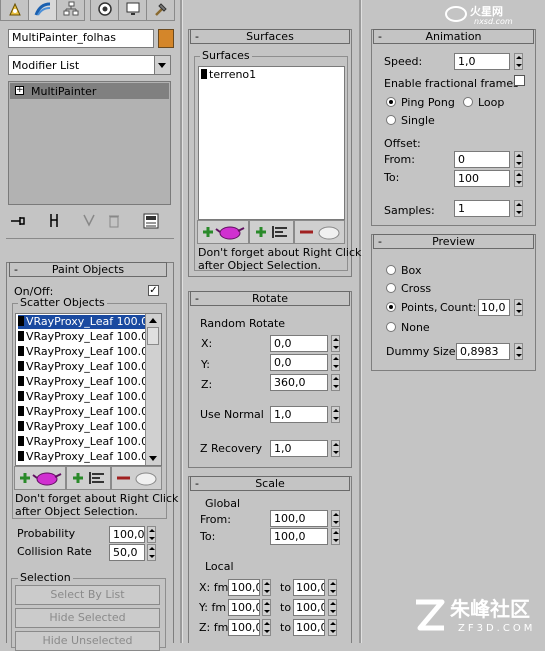 The height and width of the screenshot is (651, 545). What do you see at coordinates (87, 641) in the screenshot?
I see `hide-unselected-button: Hide Unselected` at bounding box center [87, 641].